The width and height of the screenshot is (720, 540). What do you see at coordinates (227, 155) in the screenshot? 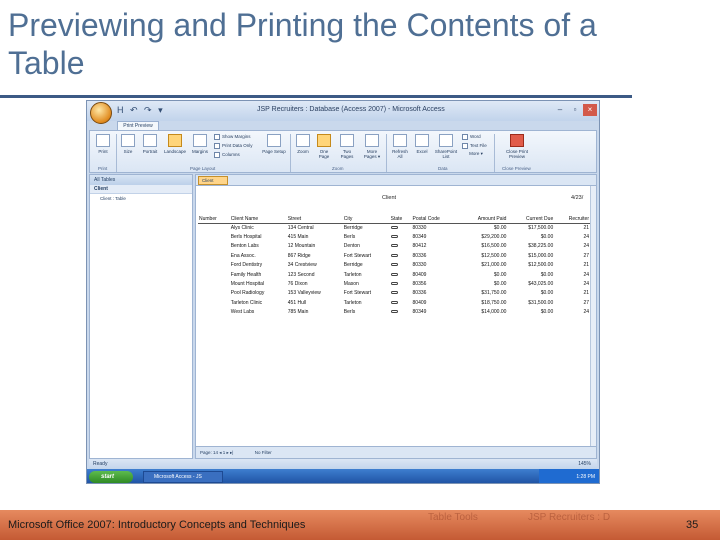
I see `columns-button: Columns` at bounding box center [227, 155].